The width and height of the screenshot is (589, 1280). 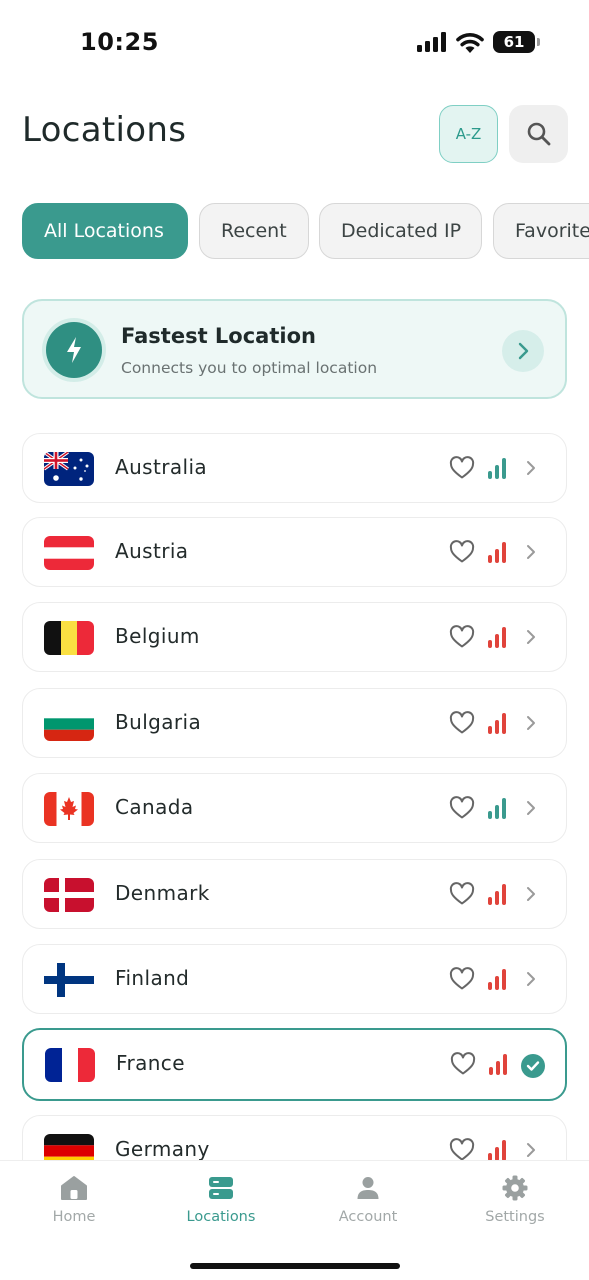 What do you see at coordinates (152, 551) in the screenshot?
I see `location-name: Austria` at bounding box center [152, 551].